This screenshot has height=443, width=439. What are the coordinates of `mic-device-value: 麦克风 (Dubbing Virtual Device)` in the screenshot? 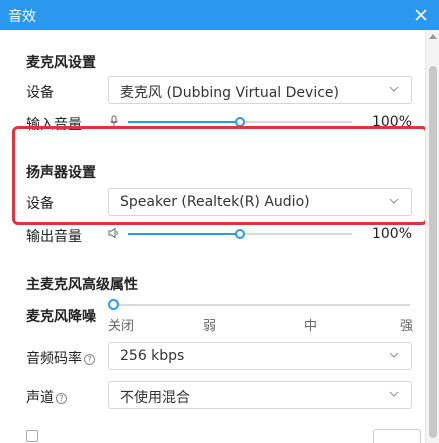 It's located at (229, 93).